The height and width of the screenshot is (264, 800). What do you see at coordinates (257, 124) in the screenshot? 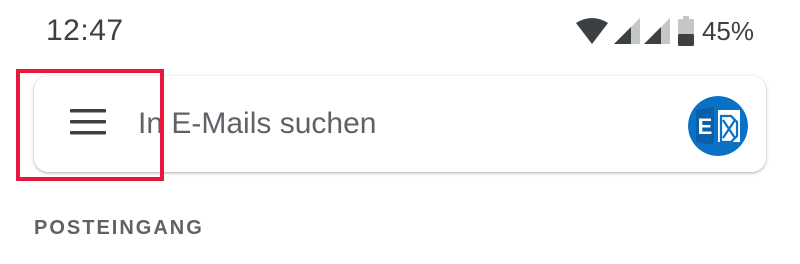
I see `search-input: In E-Mails suchen` at bounding box center [257, 124].